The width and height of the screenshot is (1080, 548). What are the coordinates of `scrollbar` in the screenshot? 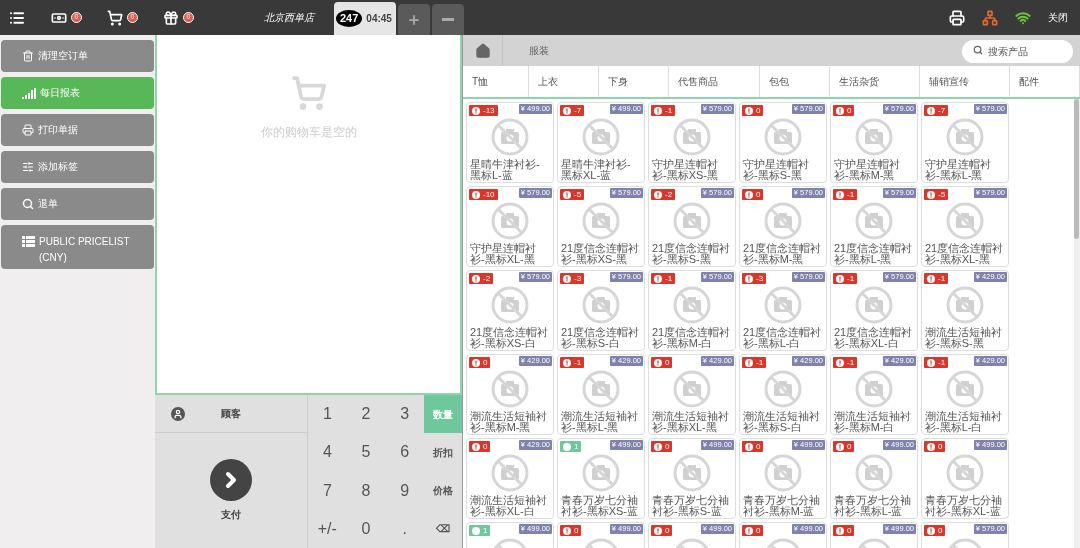 It's located at (1077, 323).